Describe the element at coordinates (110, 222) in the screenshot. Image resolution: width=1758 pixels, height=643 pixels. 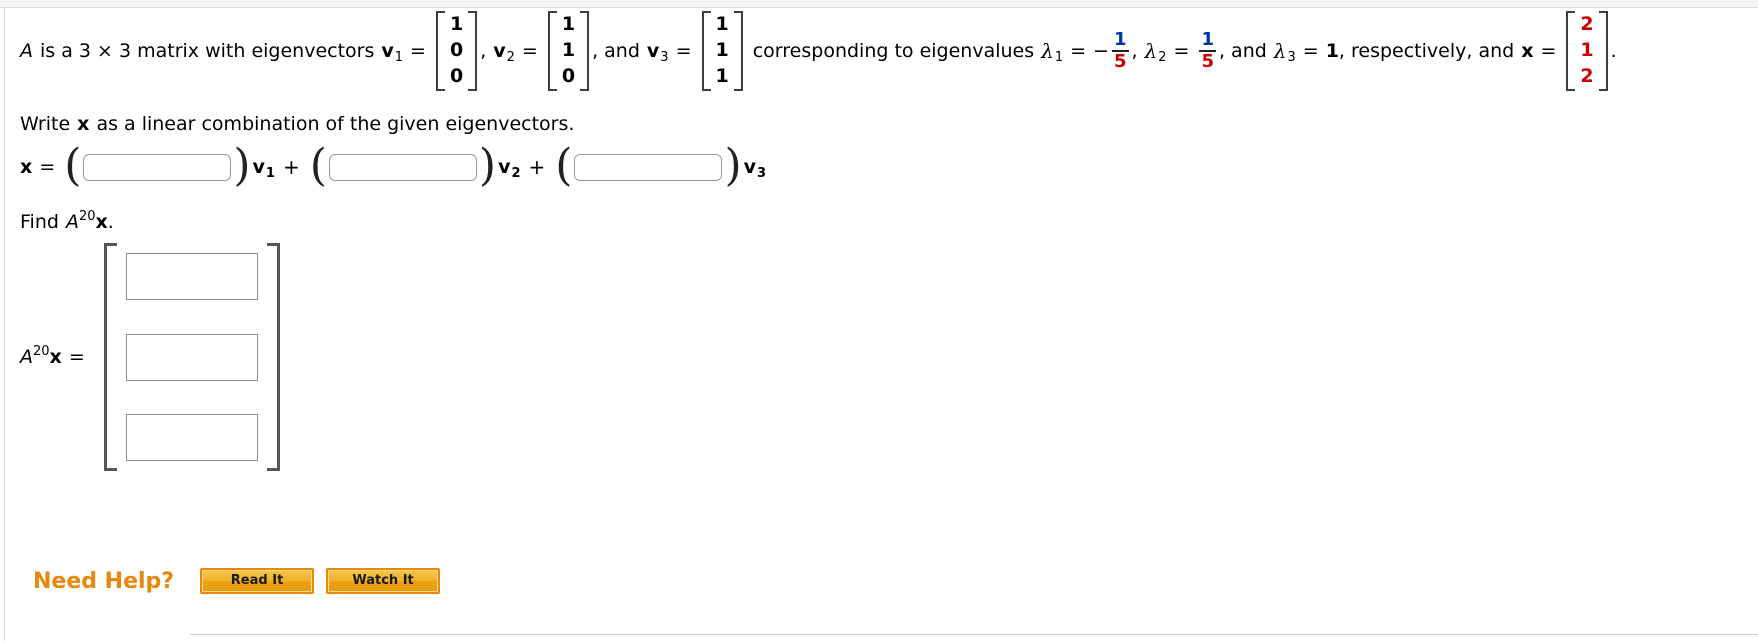
I see `part-b-instruction-period: .` at that location.